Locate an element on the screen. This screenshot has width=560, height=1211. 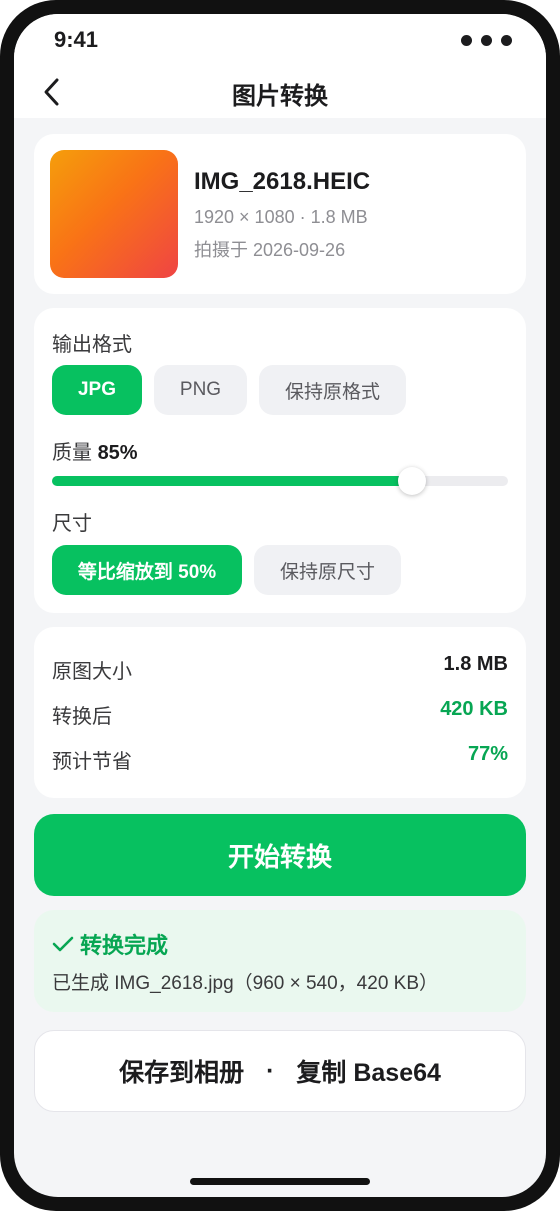
file-date: 拍摄于 2026-09-26 is located at coordinates (270, 250).